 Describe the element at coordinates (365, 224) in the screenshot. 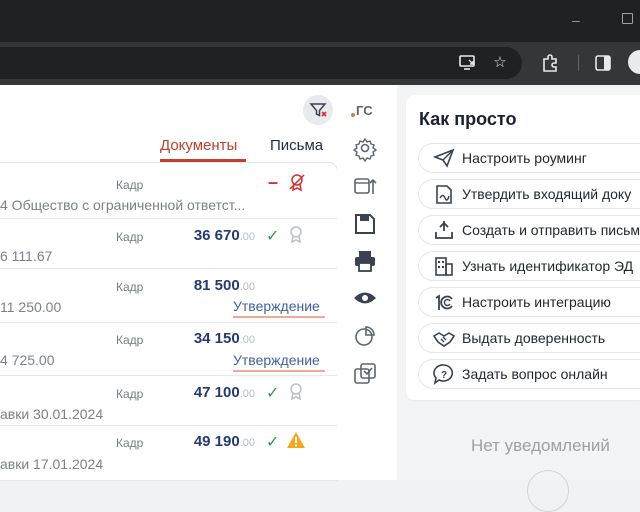

I see `save-icon` at that location.